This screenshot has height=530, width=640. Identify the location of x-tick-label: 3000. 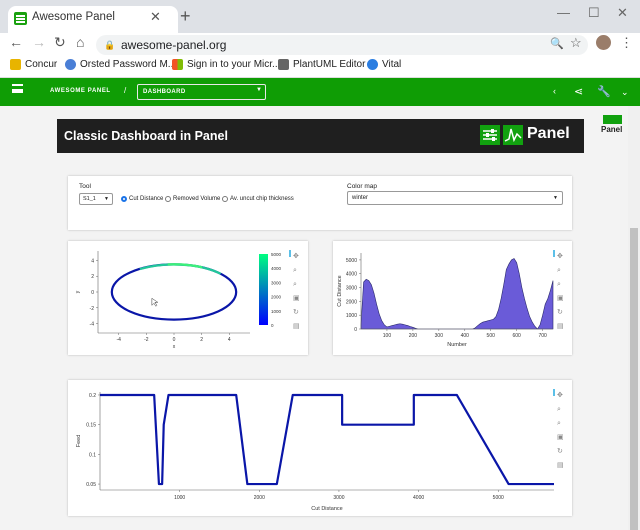
(338, 498).